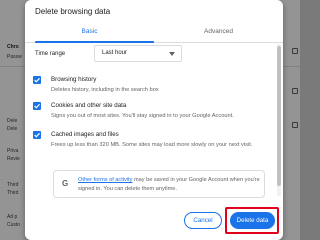 The height and width of the screenshot is (240, 320). What do you see at coordinates (13, 151) in the screenshot?
I see `bg-item: Priva` at bounding box center [13, 151].